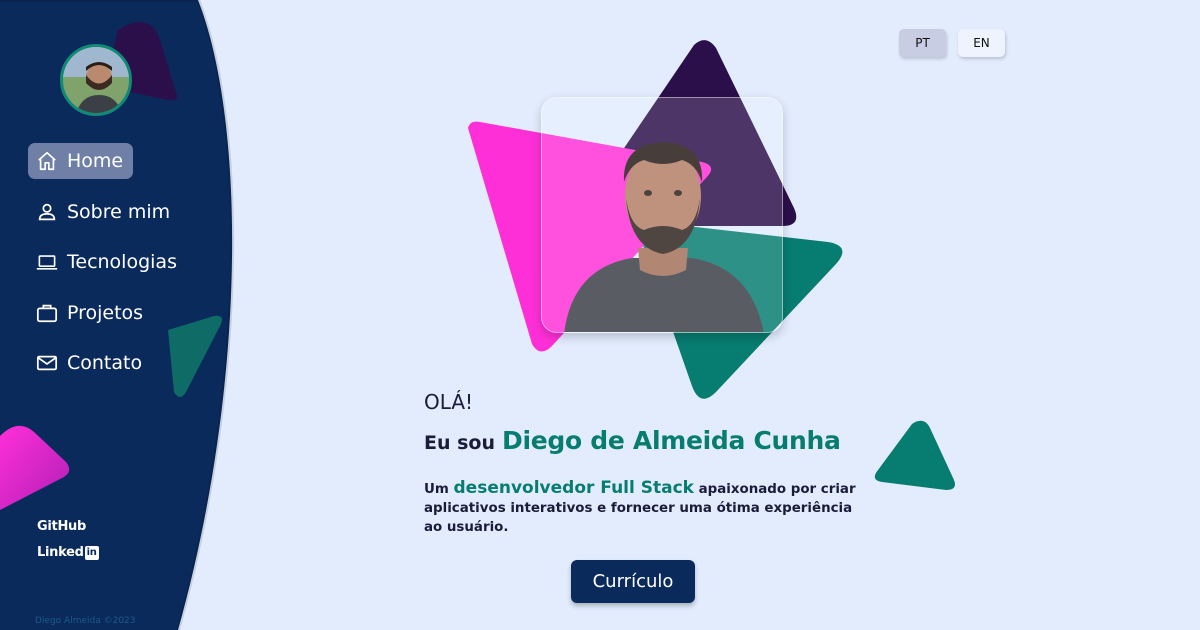  I want to click on copyright: Diego Almeida ©2023, so click(85, 621).